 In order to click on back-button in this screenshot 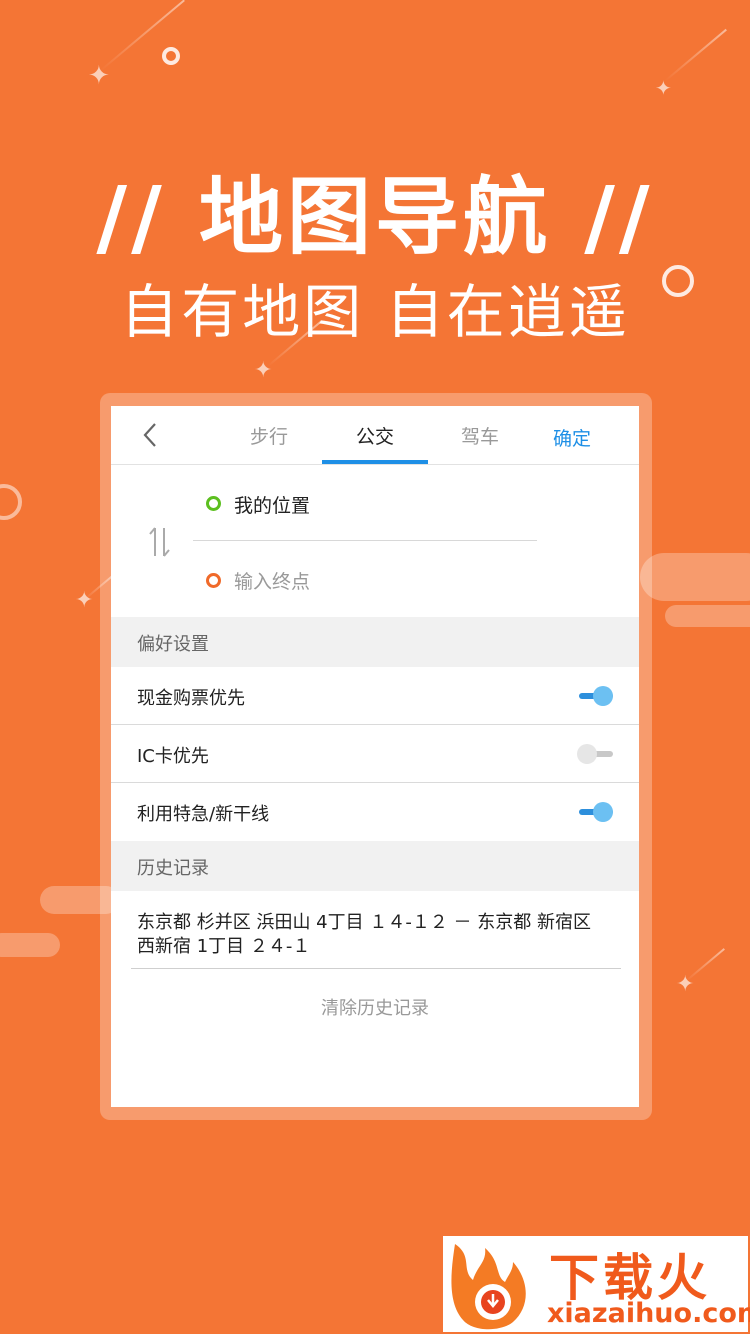, I will do `click(152, 435)`.